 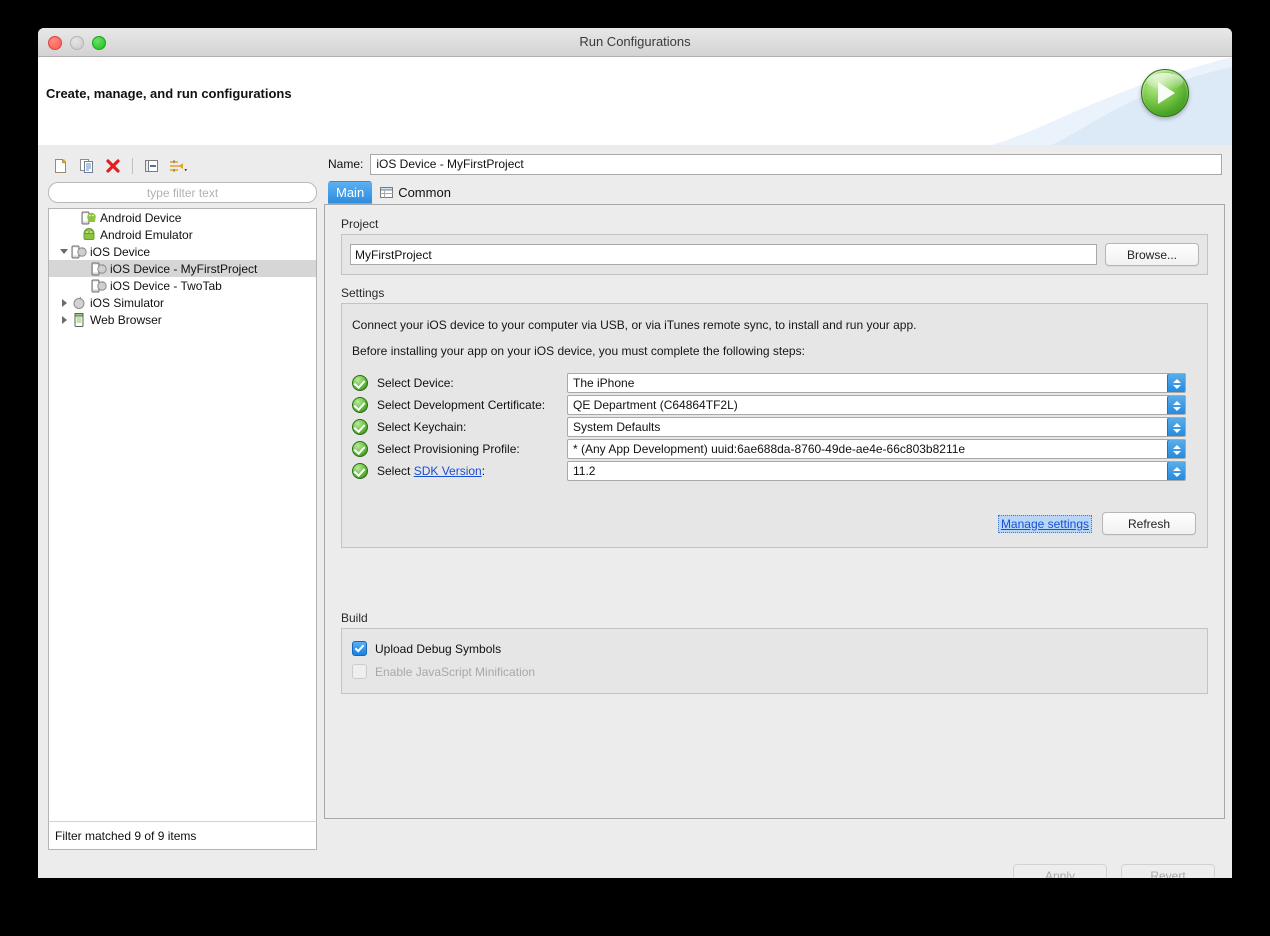 I want to click on twisty-expanded-icon, so click(x=64, y=251).